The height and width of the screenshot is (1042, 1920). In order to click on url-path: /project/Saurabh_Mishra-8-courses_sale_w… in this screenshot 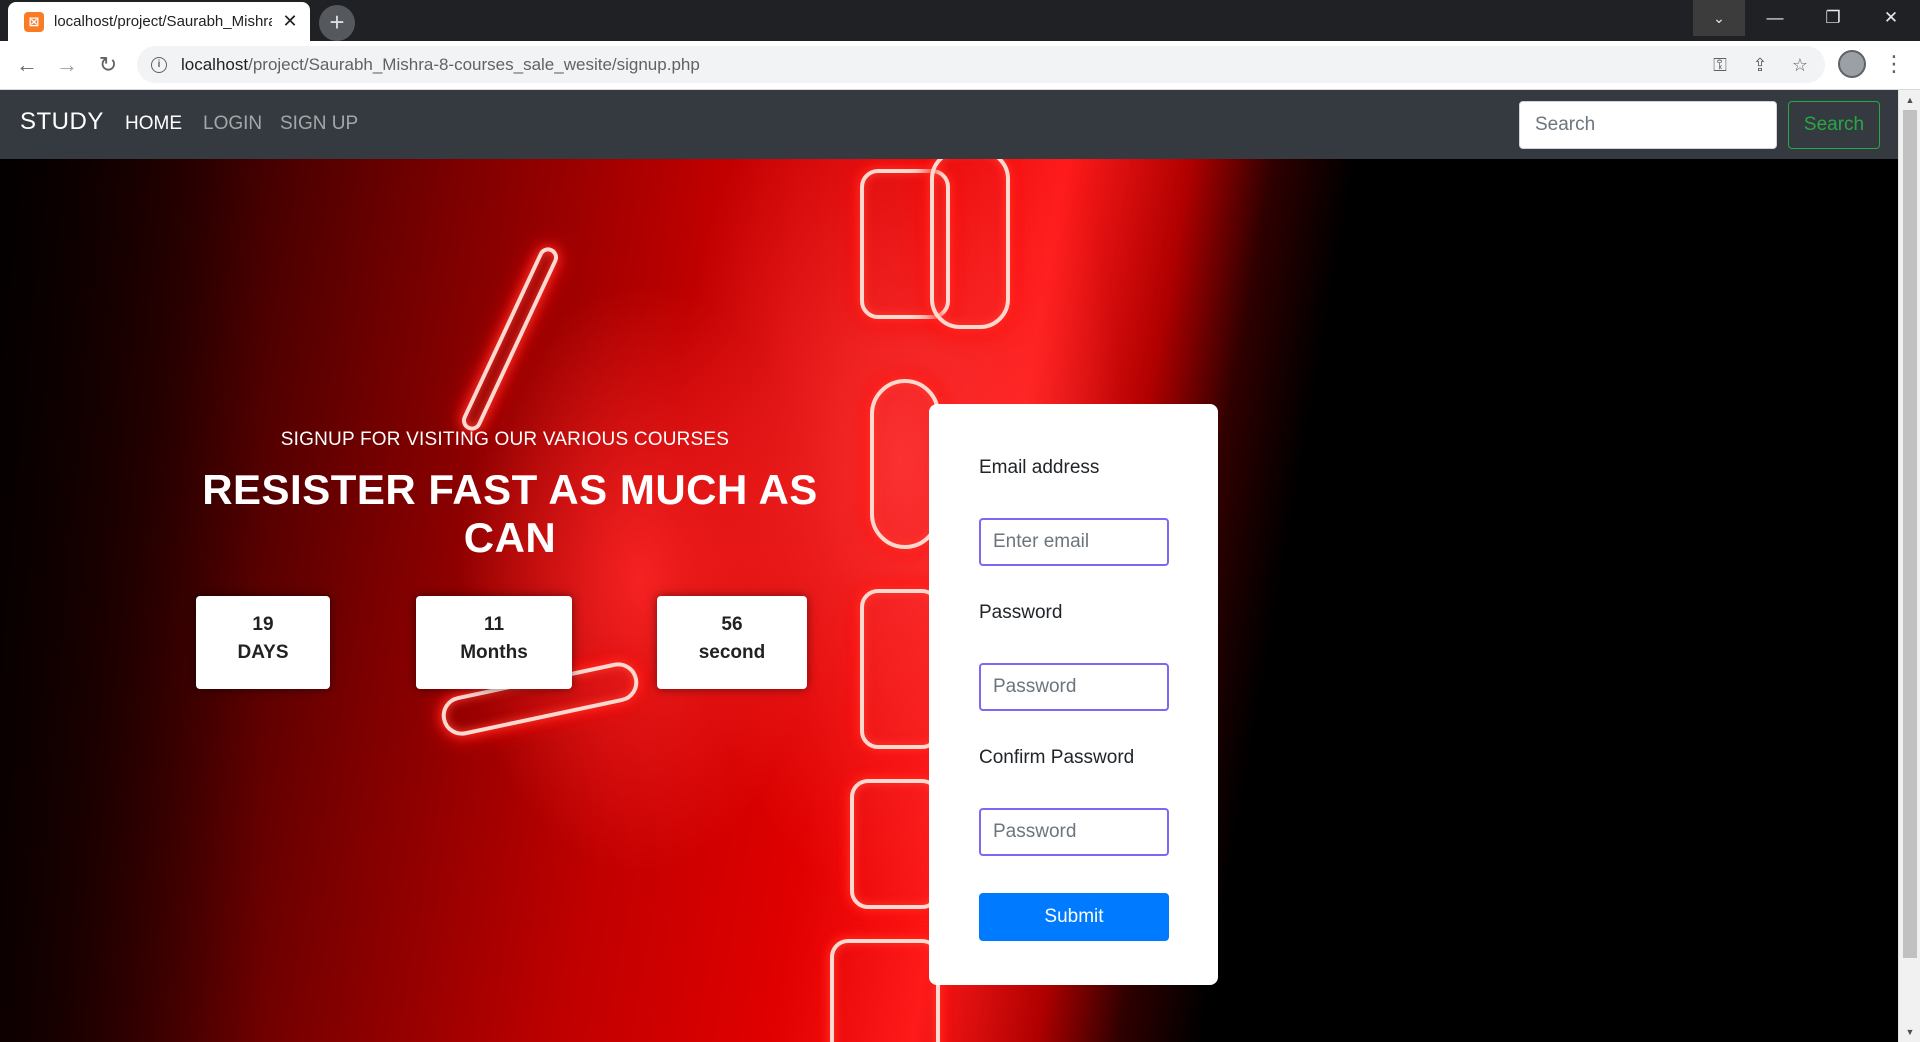, I will do `click(474, 64)`.